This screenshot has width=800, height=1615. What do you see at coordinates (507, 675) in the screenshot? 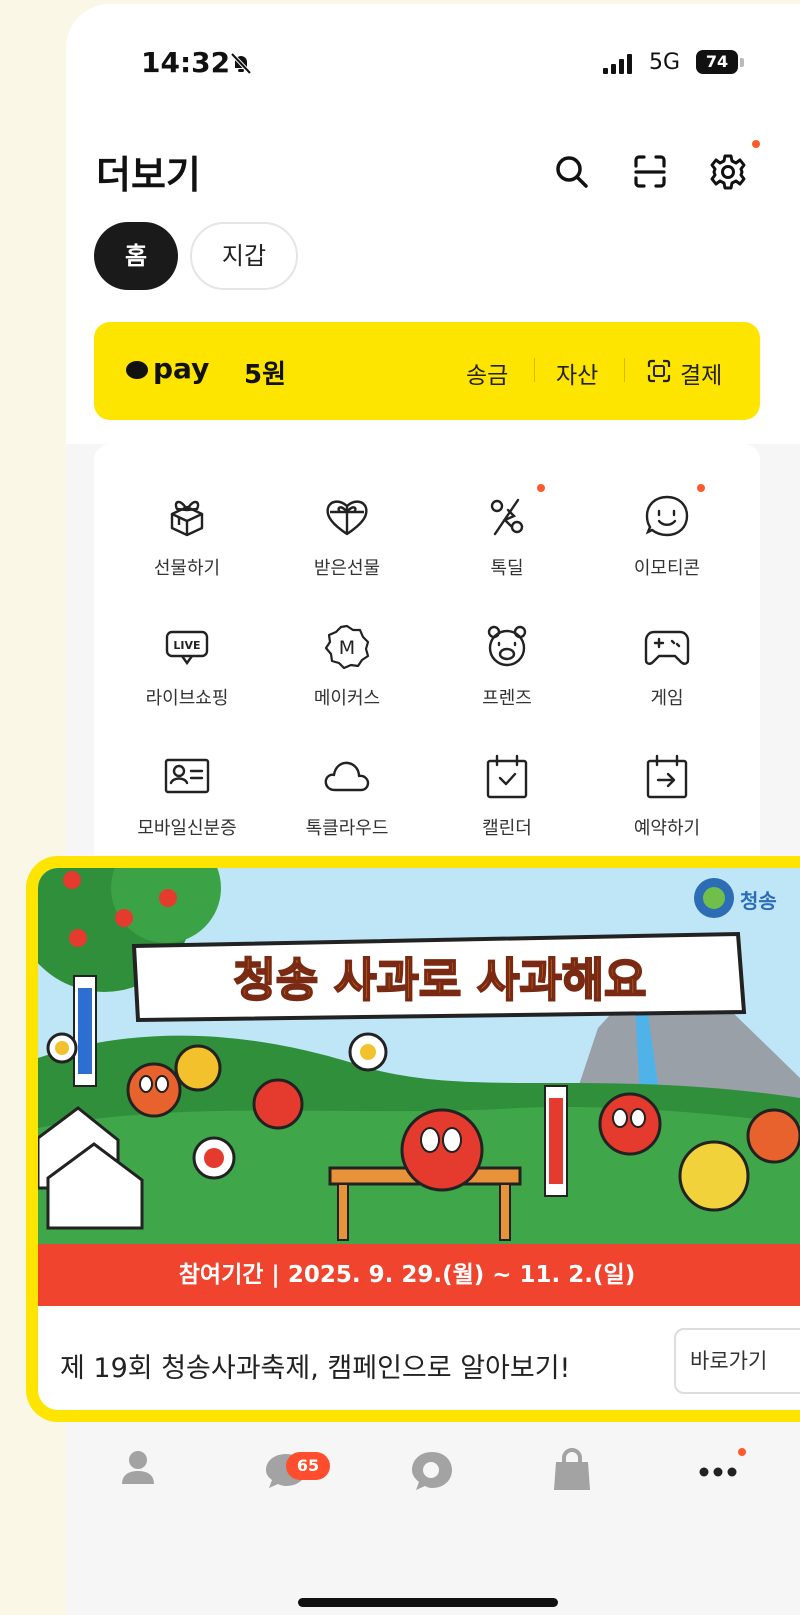
I see `menu-item-friends: 프렌즈` at bounding box center [507, 675].